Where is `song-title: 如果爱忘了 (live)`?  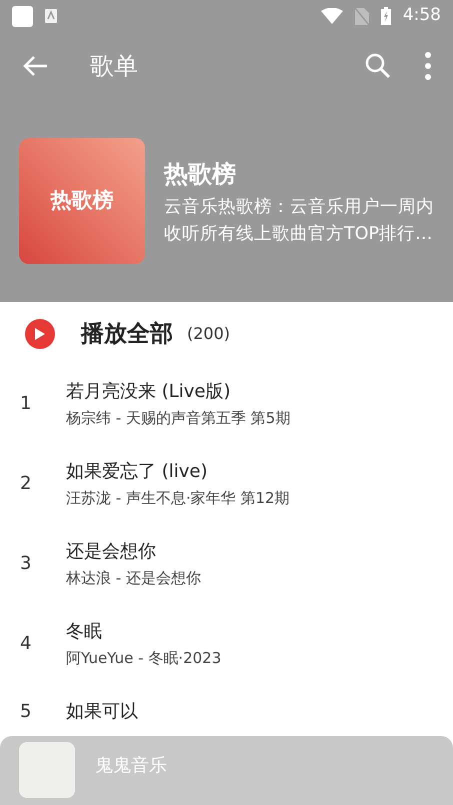
song-title: 如果爱忘了 (live) is located at coordinates (137, 472).